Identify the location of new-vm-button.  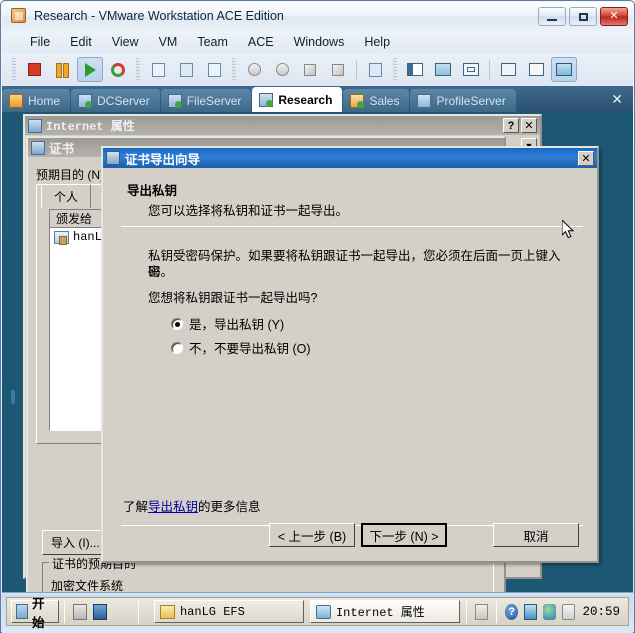
(310, 69).